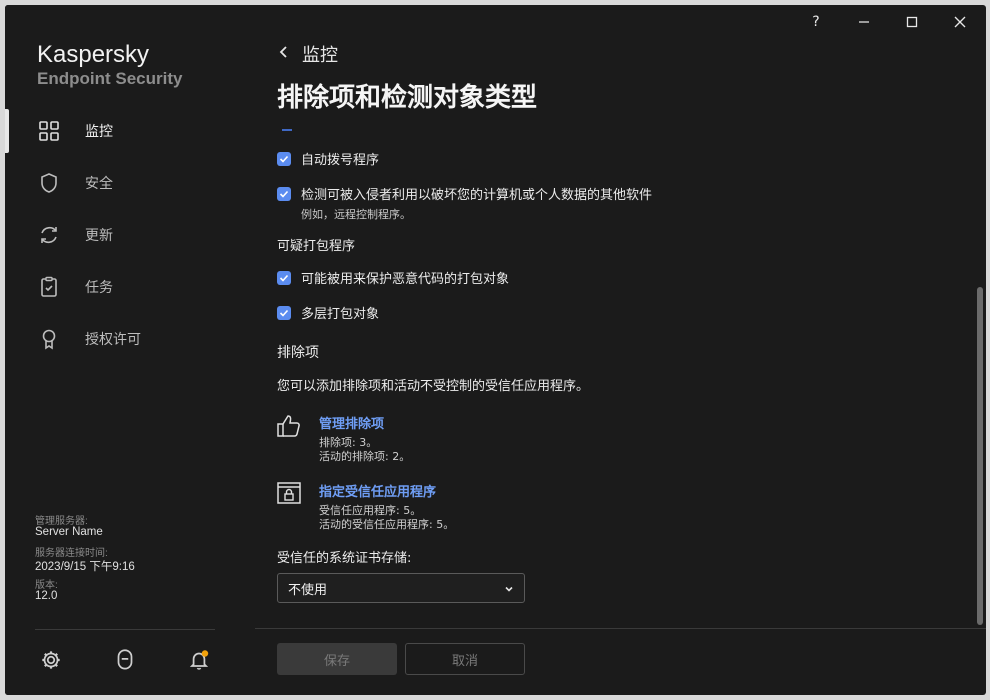 This screenshot has width=990, height=700. I want to click on settings-gear-icon, so click(51, 660).